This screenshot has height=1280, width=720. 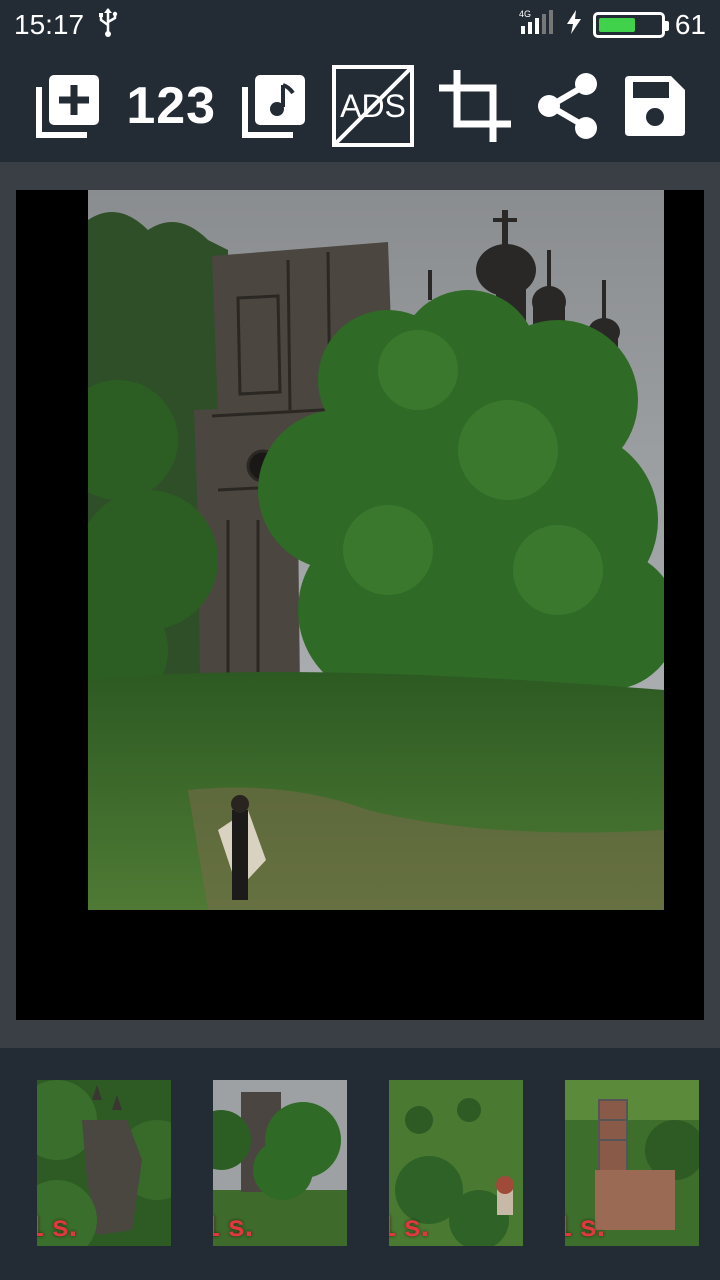 What do you see at coordinates (690, 24) in the screenshot?
I see `battery-percent: 61` at bounding box center [690, 24].